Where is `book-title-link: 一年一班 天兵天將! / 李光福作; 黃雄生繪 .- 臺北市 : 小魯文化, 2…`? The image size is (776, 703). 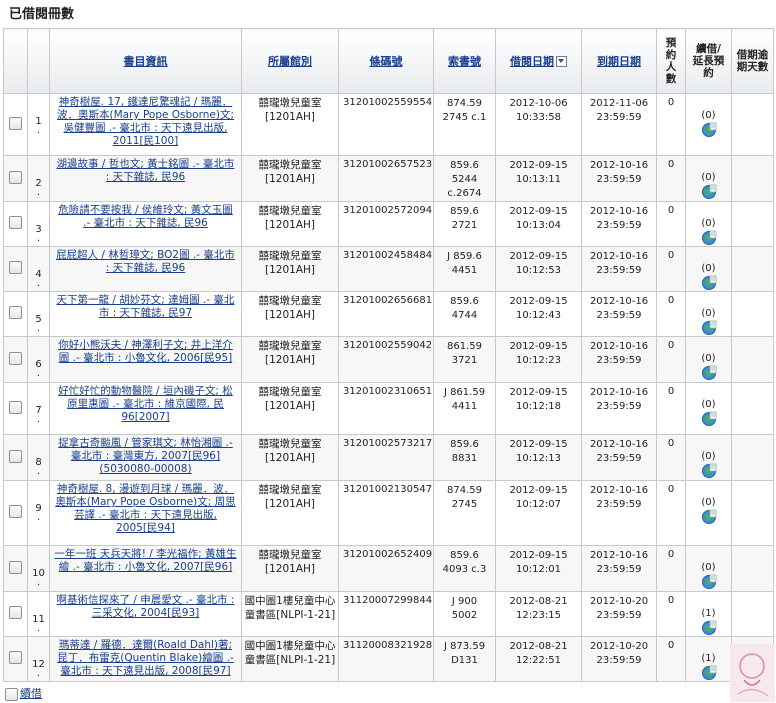
book-title-link: 一年一班 天兵天將! / 李光福作; 黃雄生繪 .- 臺北市 : 小魯文化, 2… is located at coordinates (145, 560).